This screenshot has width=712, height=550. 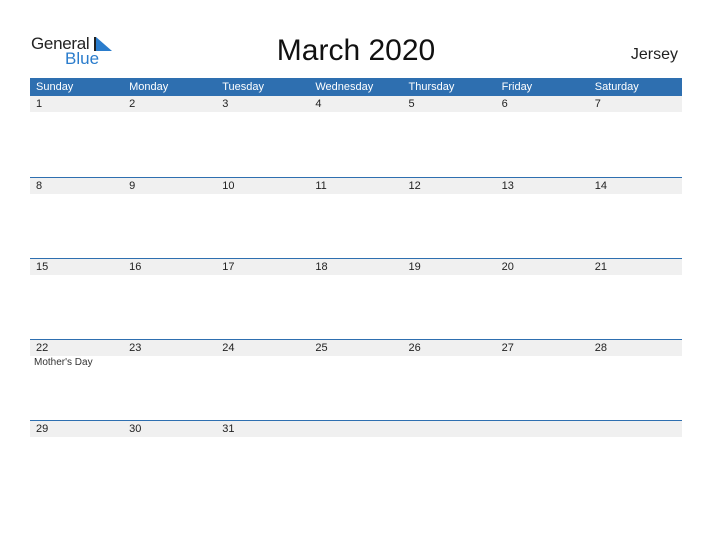 I want to click on day-number: 15, so click(x=42, y=267).